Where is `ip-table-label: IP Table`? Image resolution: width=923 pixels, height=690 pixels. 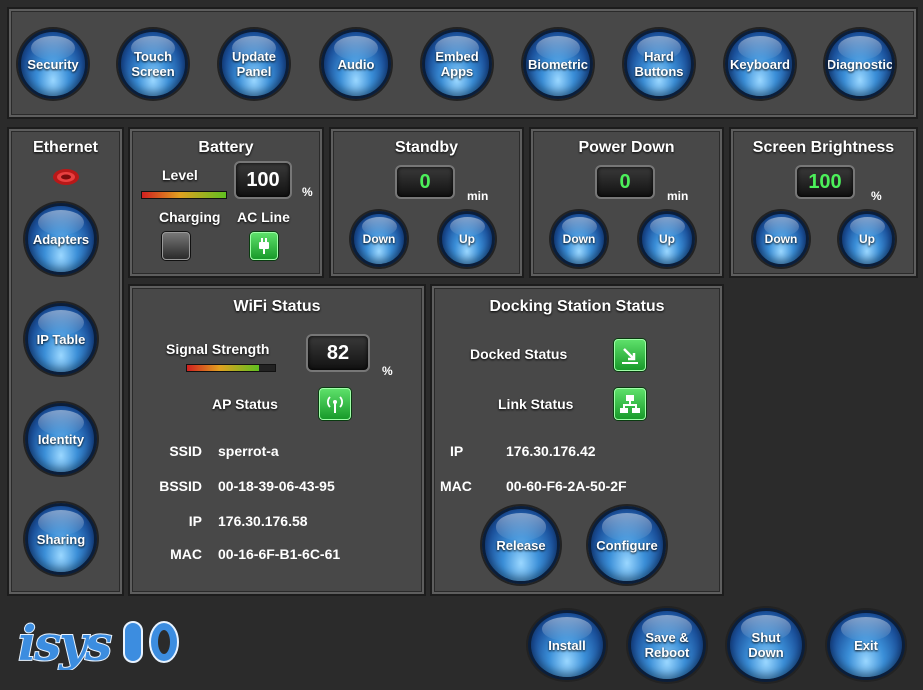
ip-table-label: IP Table is located at coordinates (61, 339).